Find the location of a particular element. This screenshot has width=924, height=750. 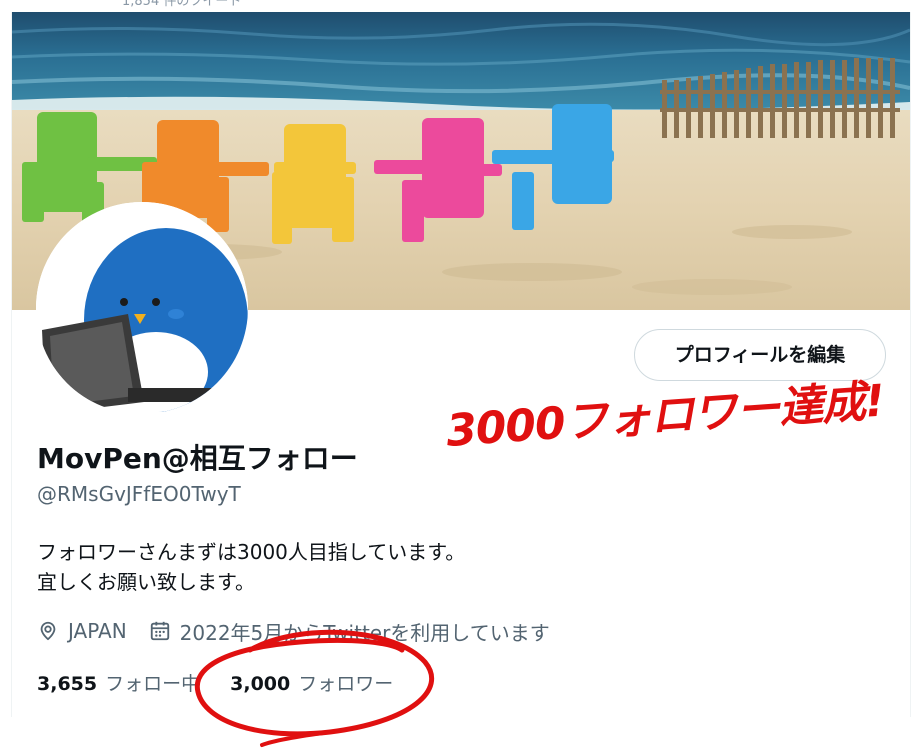

location-text: JAPAN is located at coordinates (97, 631).